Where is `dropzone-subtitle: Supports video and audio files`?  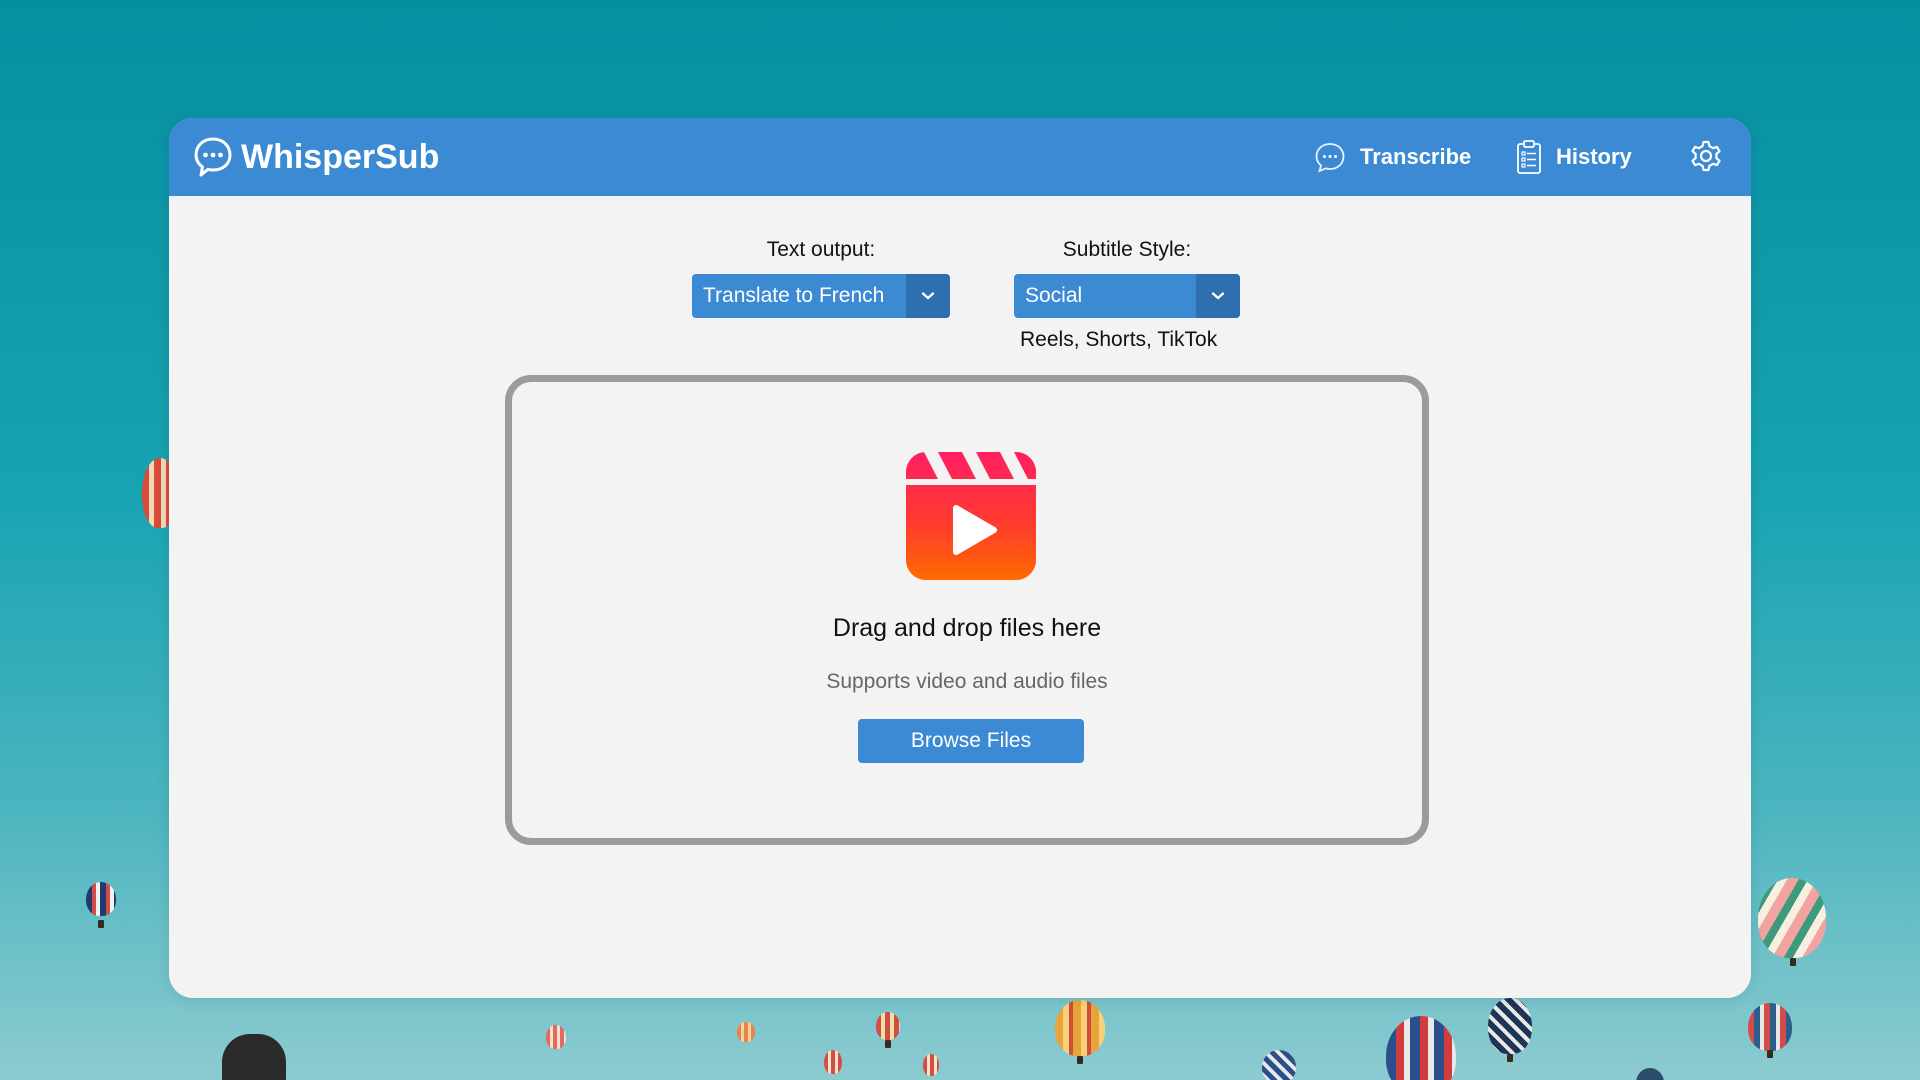 dropzone-subtitle: Supports video and audio files is located at coordinates (967, 681).